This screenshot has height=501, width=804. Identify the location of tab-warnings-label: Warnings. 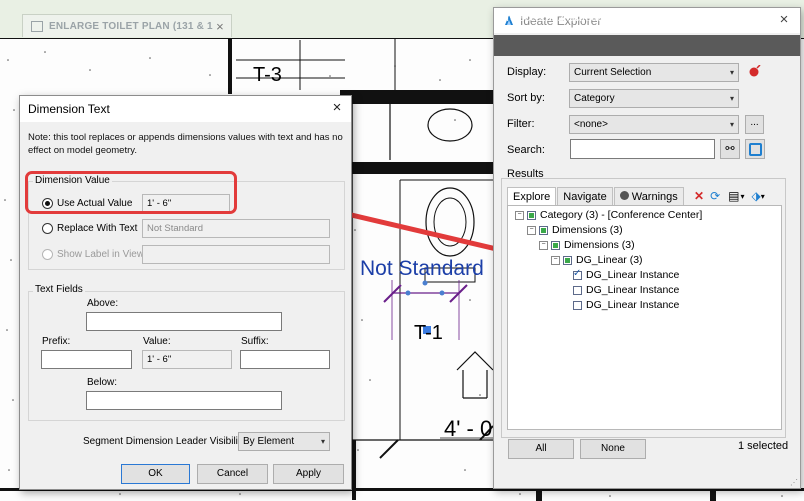
(654, 197).